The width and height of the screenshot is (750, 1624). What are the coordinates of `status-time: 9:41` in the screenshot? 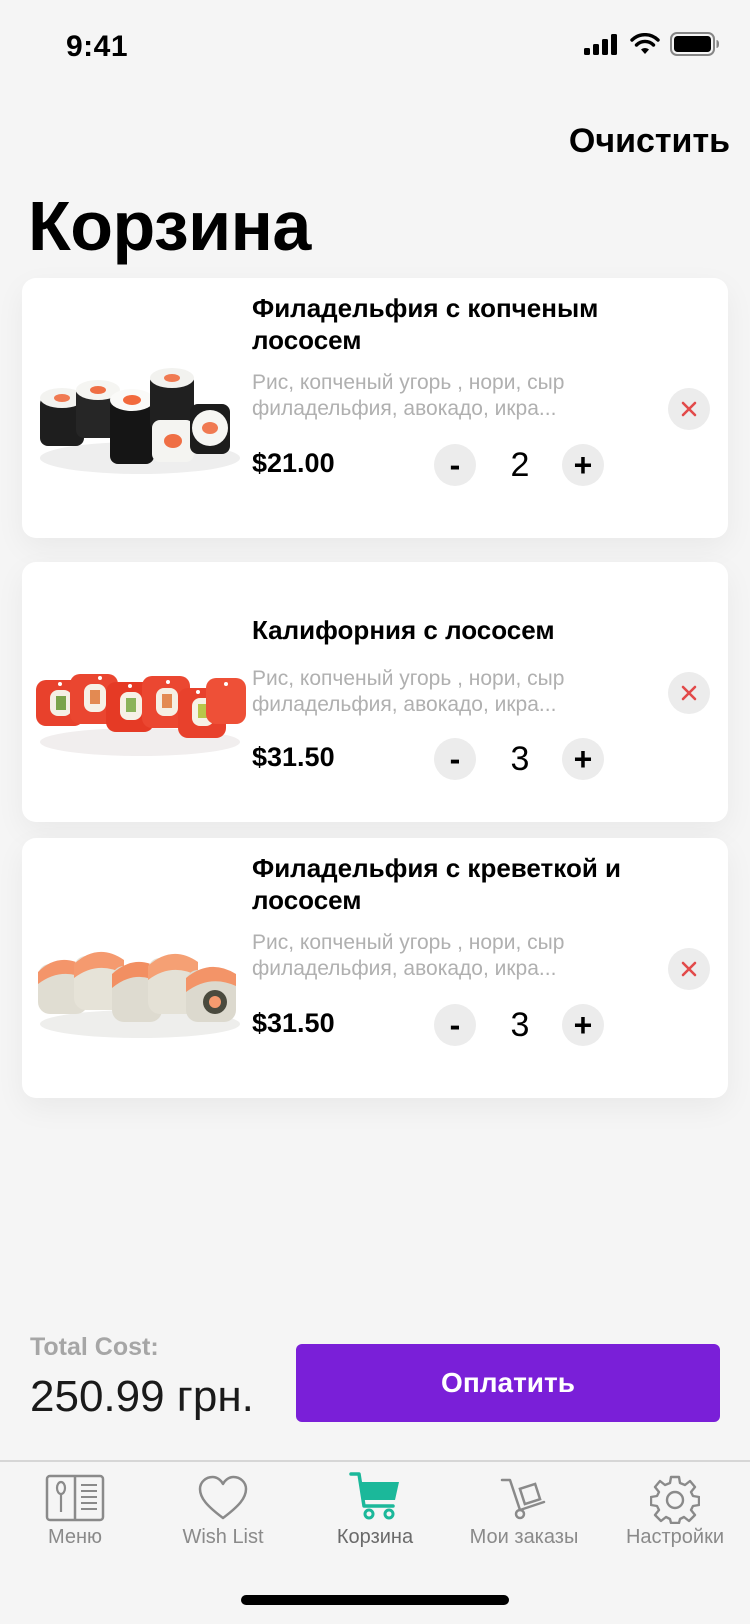 It's located at (97, 46).